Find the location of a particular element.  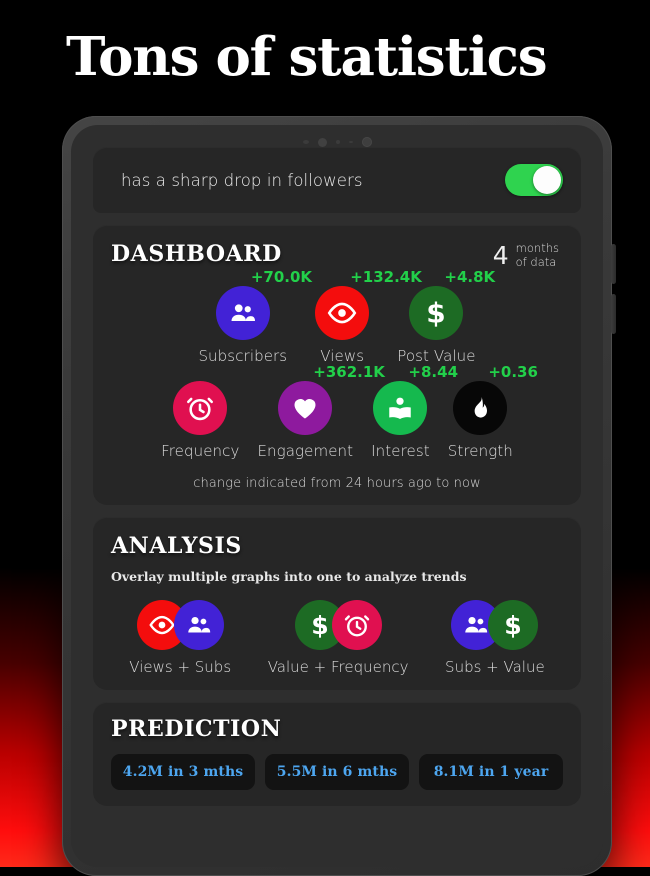

months-of-data: 4 months of data is located at coordinates (528, 255).